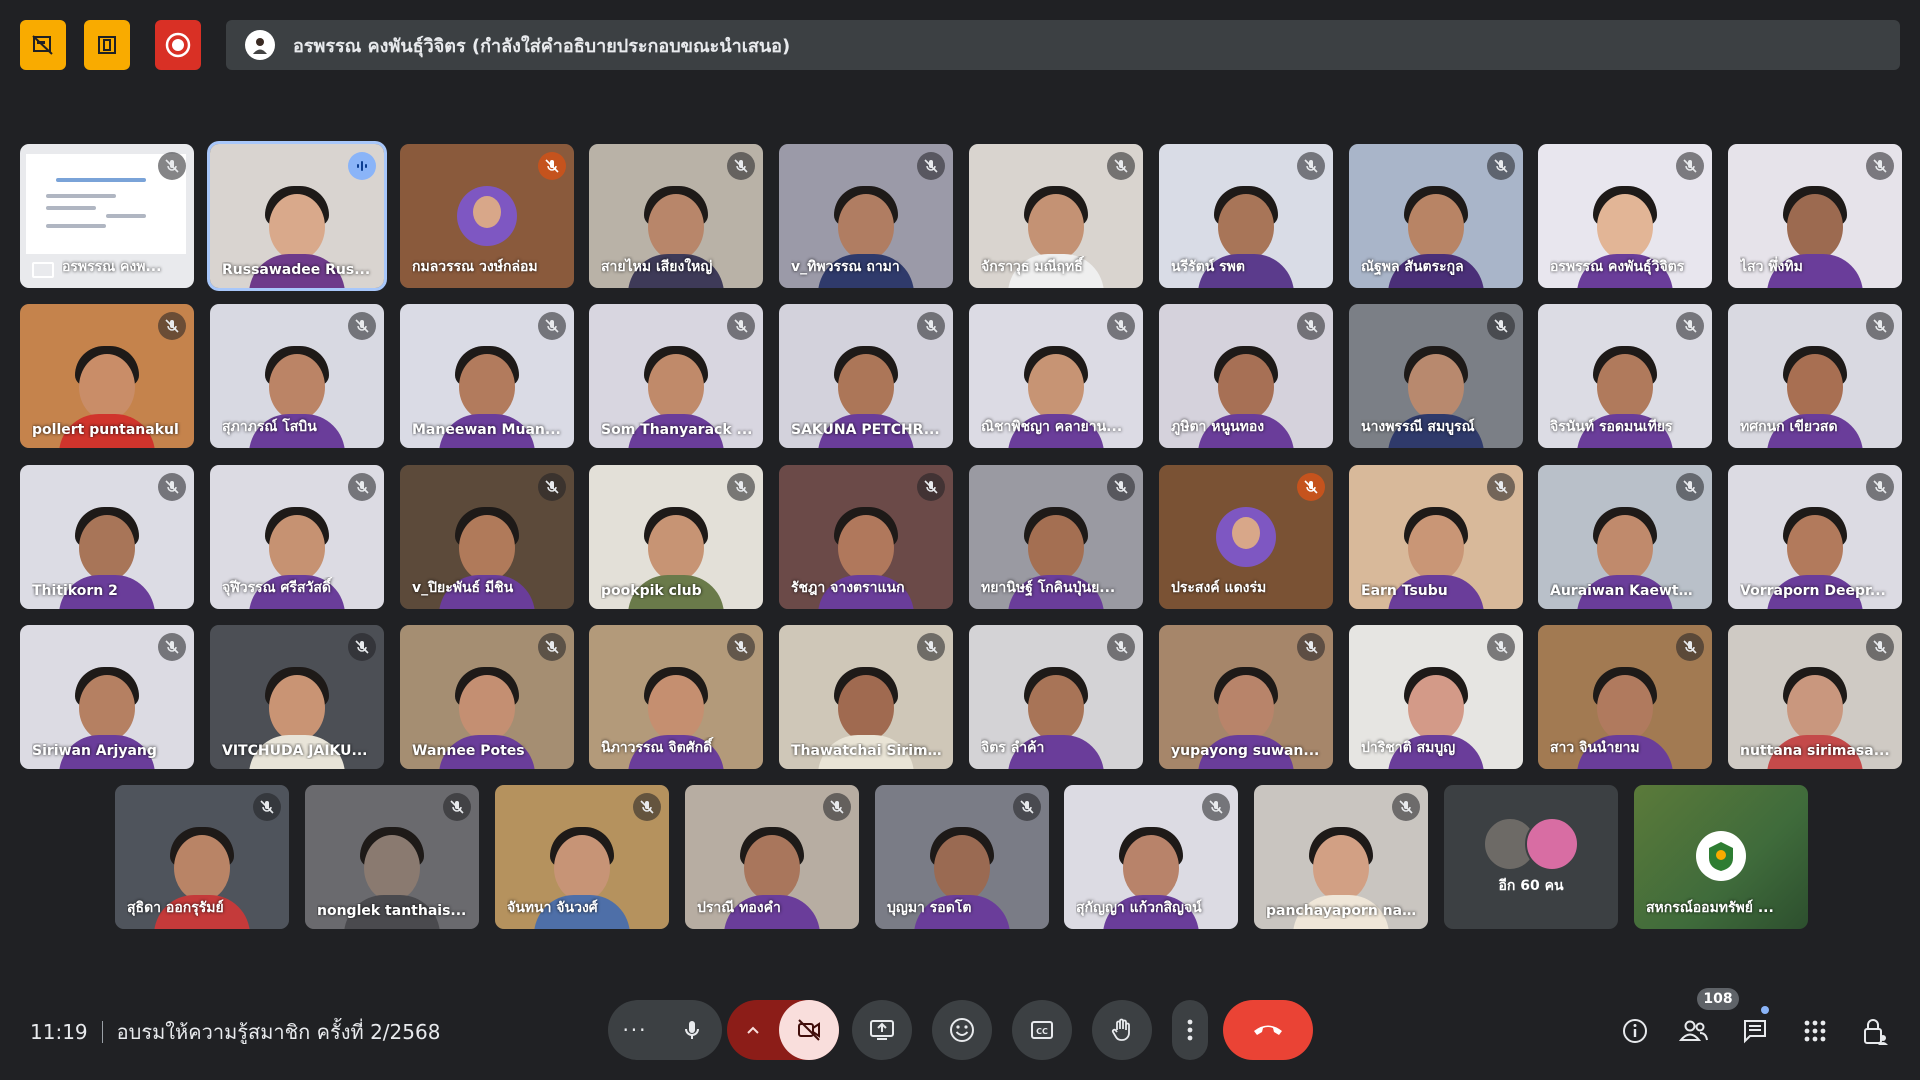  Describe the element at coordinates (552, 908) in the screenshot. I see `participant-name: จันทนา จันวงศ์` at that location.